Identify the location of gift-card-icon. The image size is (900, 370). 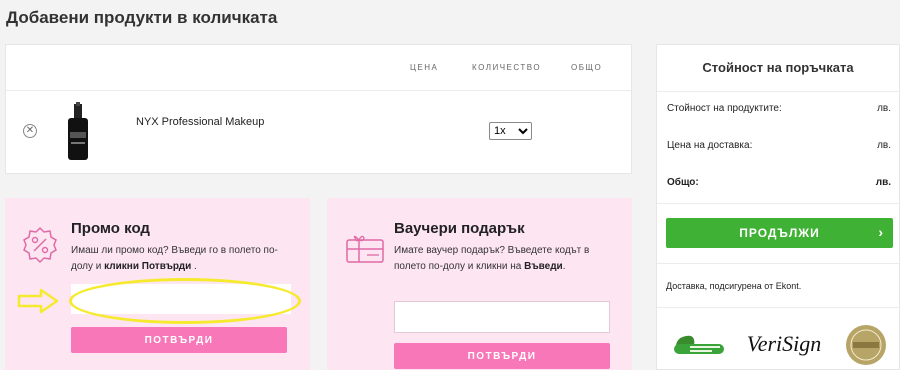
(365, 249).